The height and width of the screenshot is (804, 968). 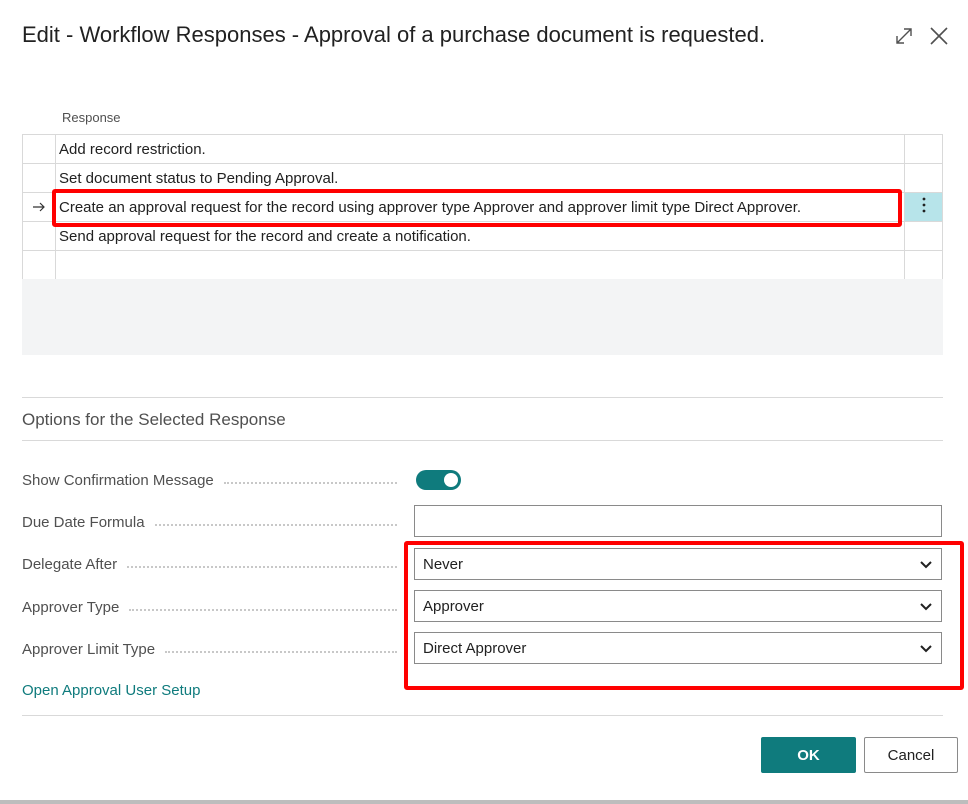 I want to click on open-approval-user-setup-link: Open Approval User Setup, so click(x=111, y=690).